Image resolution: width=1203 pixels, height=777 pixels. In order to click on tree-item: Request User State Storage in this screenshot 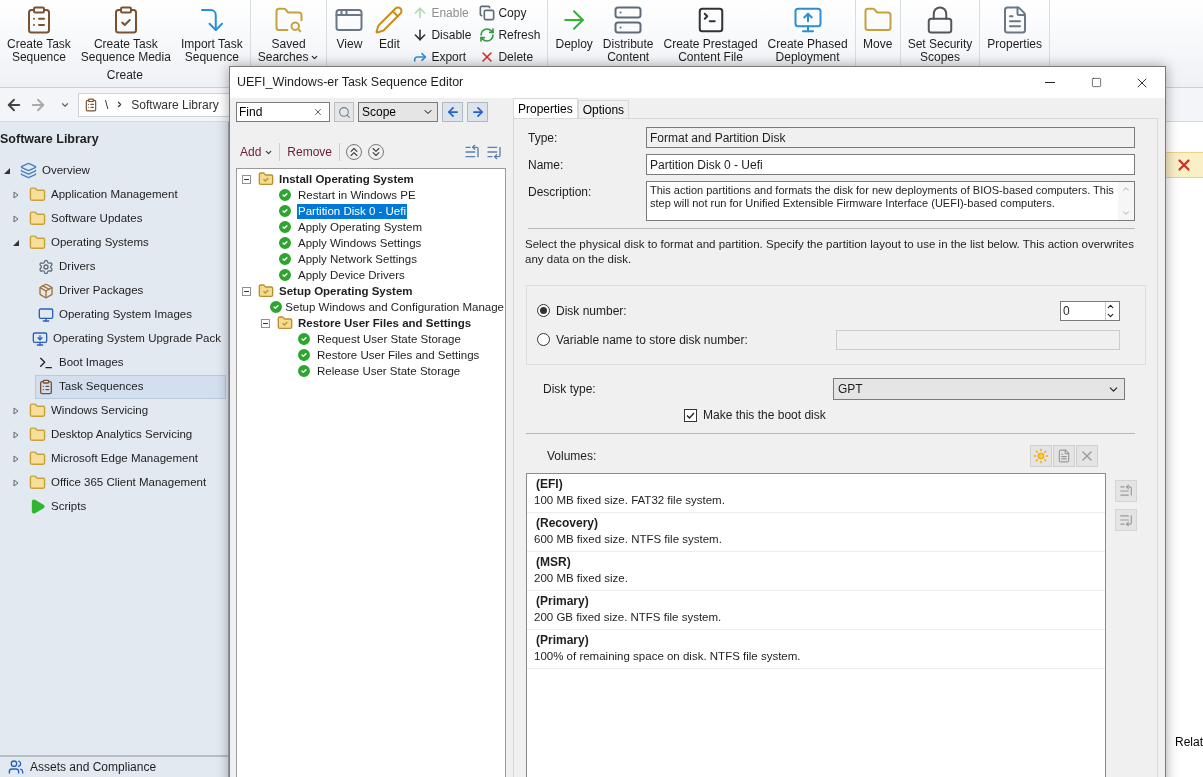, I will do `click(389, 339)`.